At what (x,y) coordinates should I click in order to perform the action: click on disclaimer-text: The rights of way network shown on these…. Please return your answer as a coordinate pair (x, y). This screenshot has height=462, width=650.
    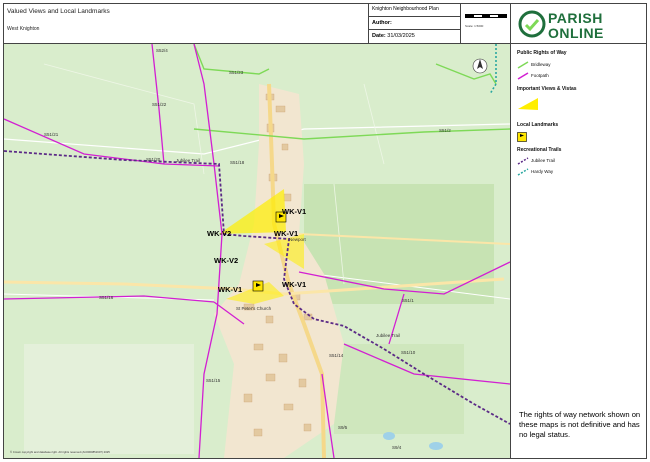
    Looking at the image, I should click on (580, 424).